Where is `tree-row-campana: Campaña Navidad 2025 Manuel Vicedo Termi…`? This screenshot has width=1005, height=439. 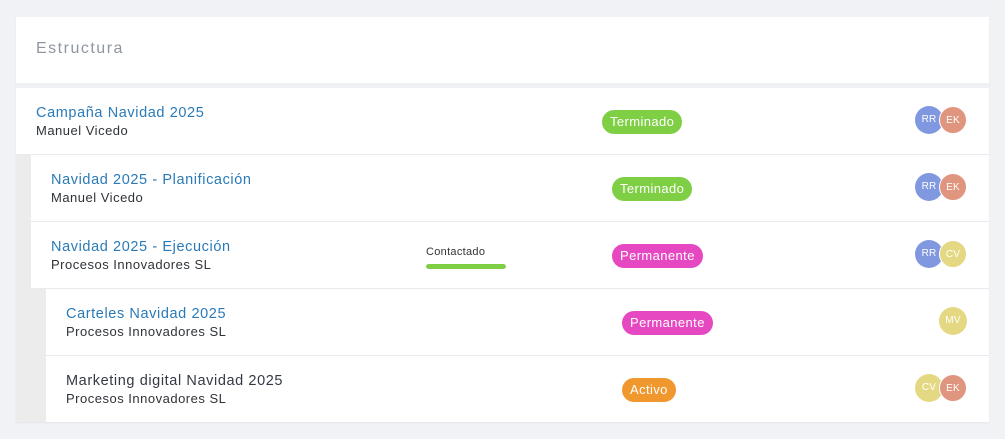
tree-row-campana: Campaña Navidad 2025 Manuel Vicedo Termi… is located at coordinates (502, 121).